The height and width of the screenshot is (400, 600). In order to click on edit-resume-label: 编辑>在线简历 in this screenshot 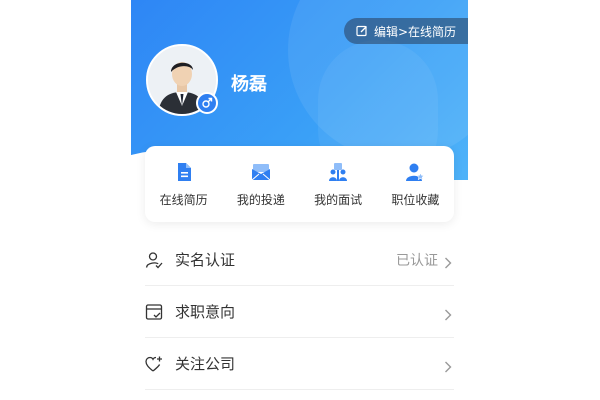, I will do `click(414, 31)`.